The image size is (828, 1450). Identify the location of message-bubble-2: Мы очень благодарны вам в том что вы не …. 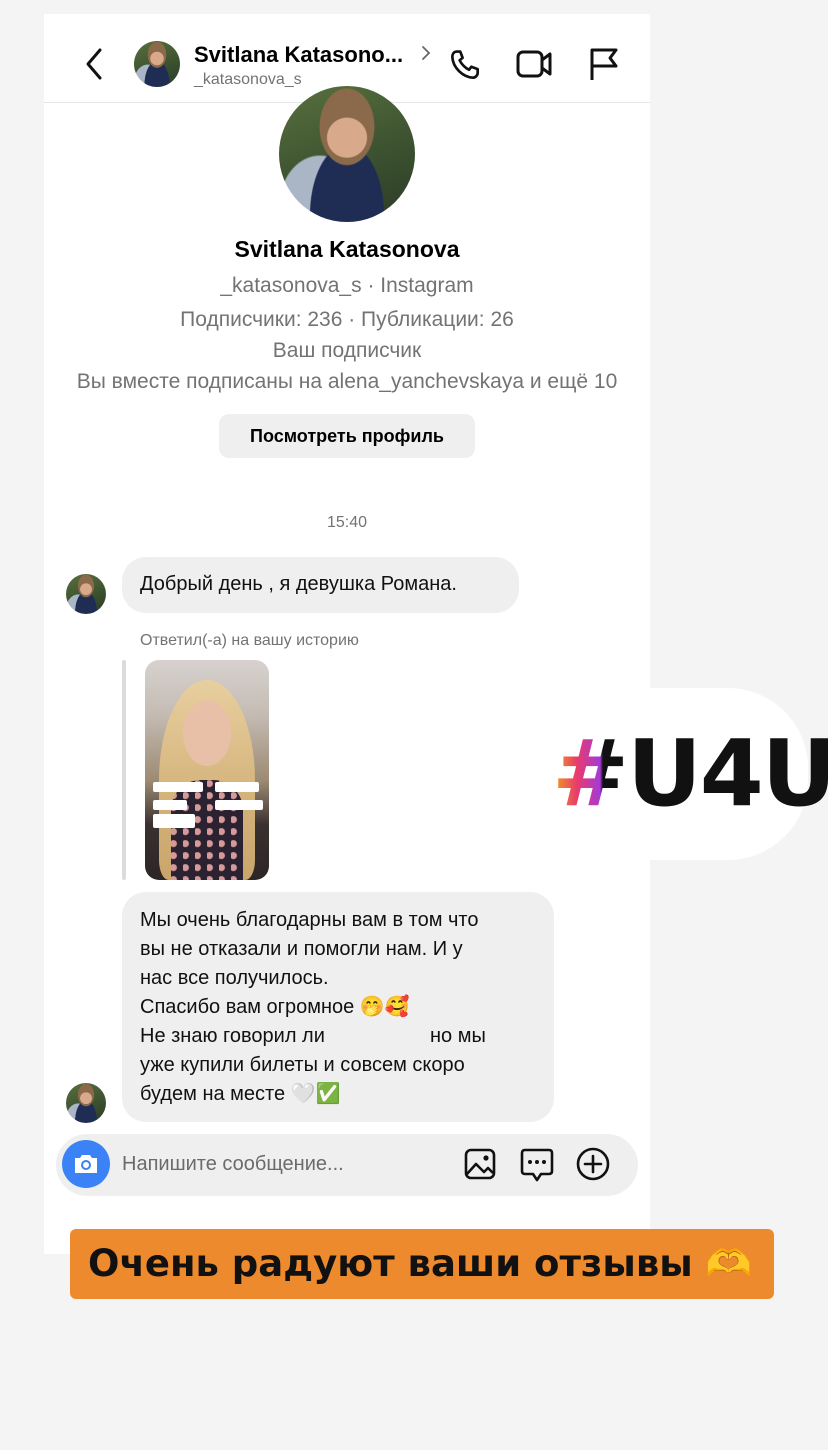
(338, 1007).